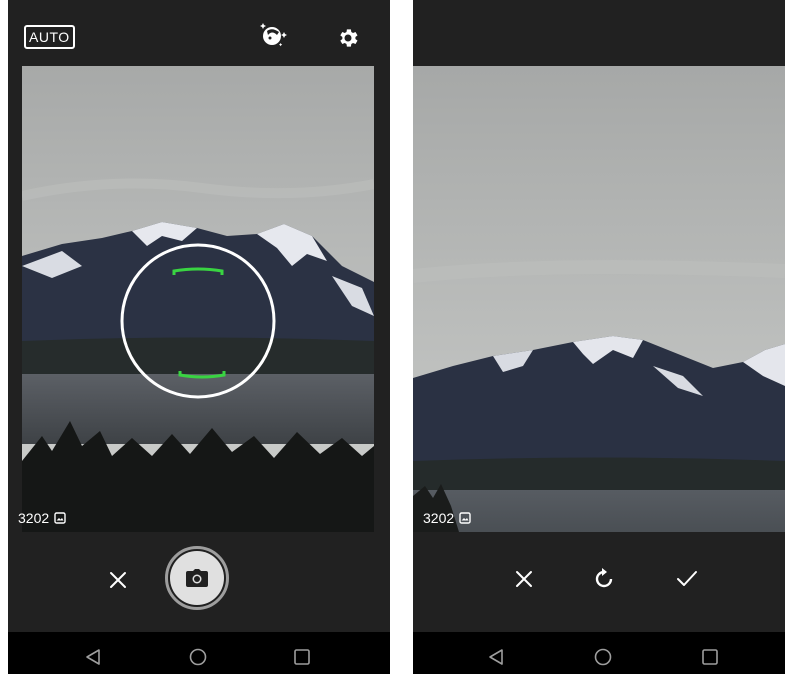 Image resolution: width=785 pixels, height=674 pixels. What do you see at coordinates (524, 579) in the screenshot?
I see `discard-close-icon` at bounding box center [524, 579].